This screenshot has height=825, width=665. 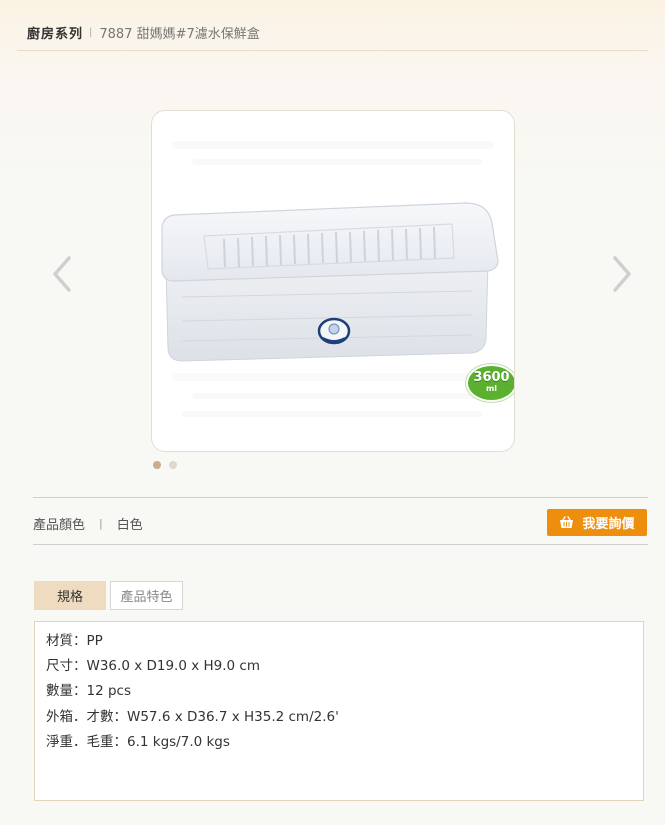 What do you see at coordinates (334, 331) in the screenshot?
I see `brand-emblem` at bounding box center [334, 331].